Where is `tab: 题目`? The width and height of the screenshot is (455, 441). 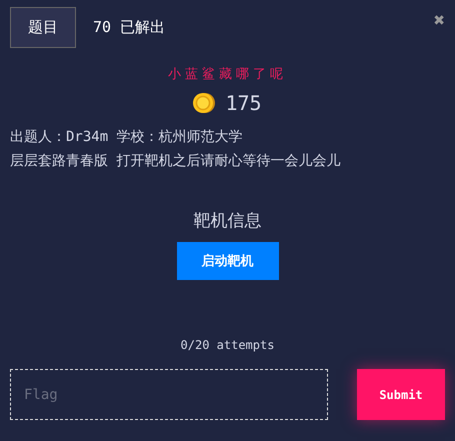 tab: 题目 is located at coordinates (43, 27).